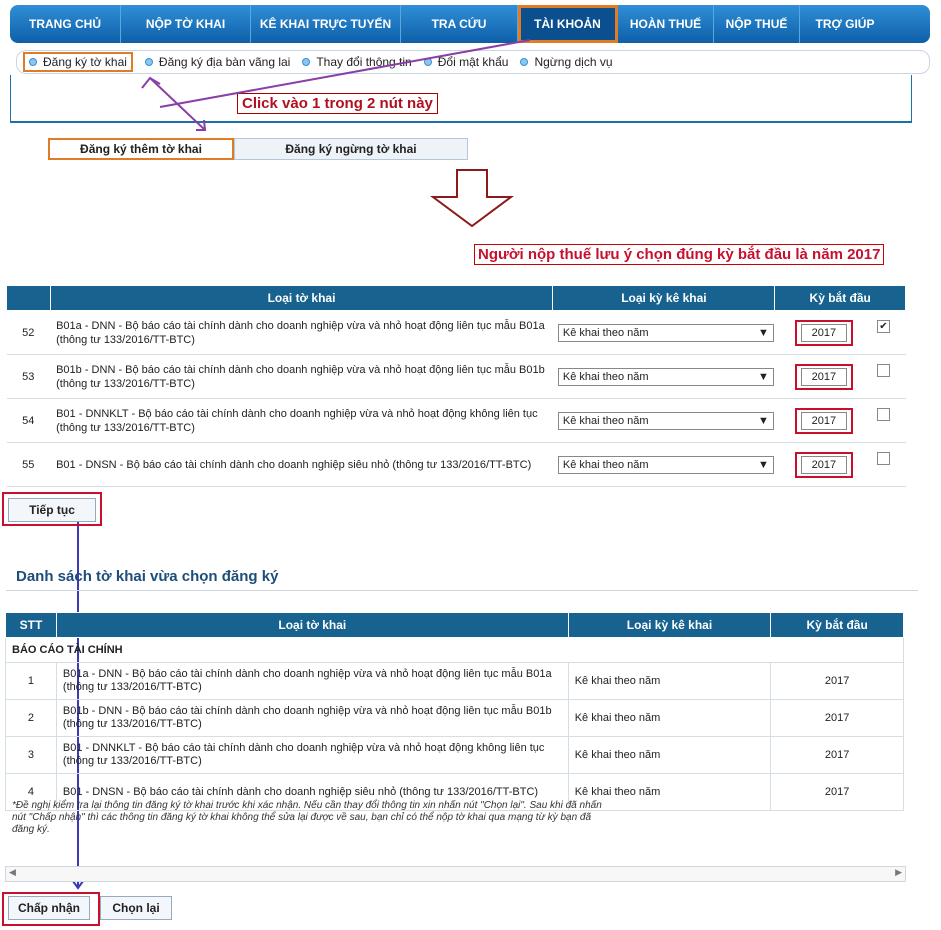 This screenshot has height=930, width=941. What do you see at coordinates (147, 576) in the screenshot?
I see `list-title: Danh sách tờ khai vừa chọn đăng ký` at bounding box center [147, 576].